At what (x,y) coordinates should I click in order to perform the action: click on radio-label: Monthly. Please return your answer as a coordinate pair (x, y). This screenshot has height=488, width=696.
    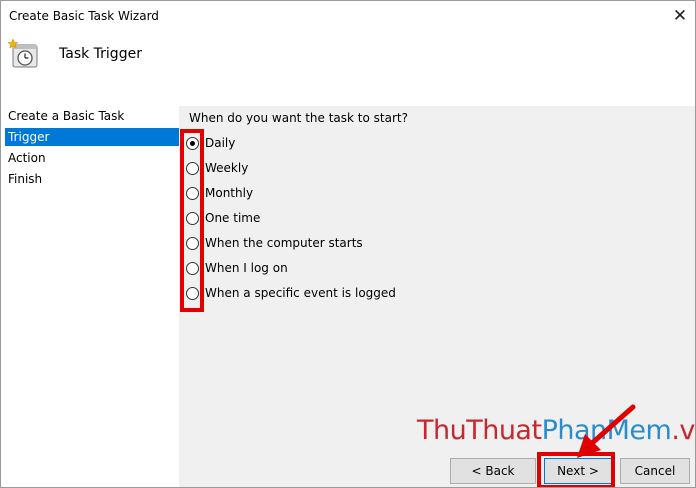
    Looking at the image, I should click on (229, 193).